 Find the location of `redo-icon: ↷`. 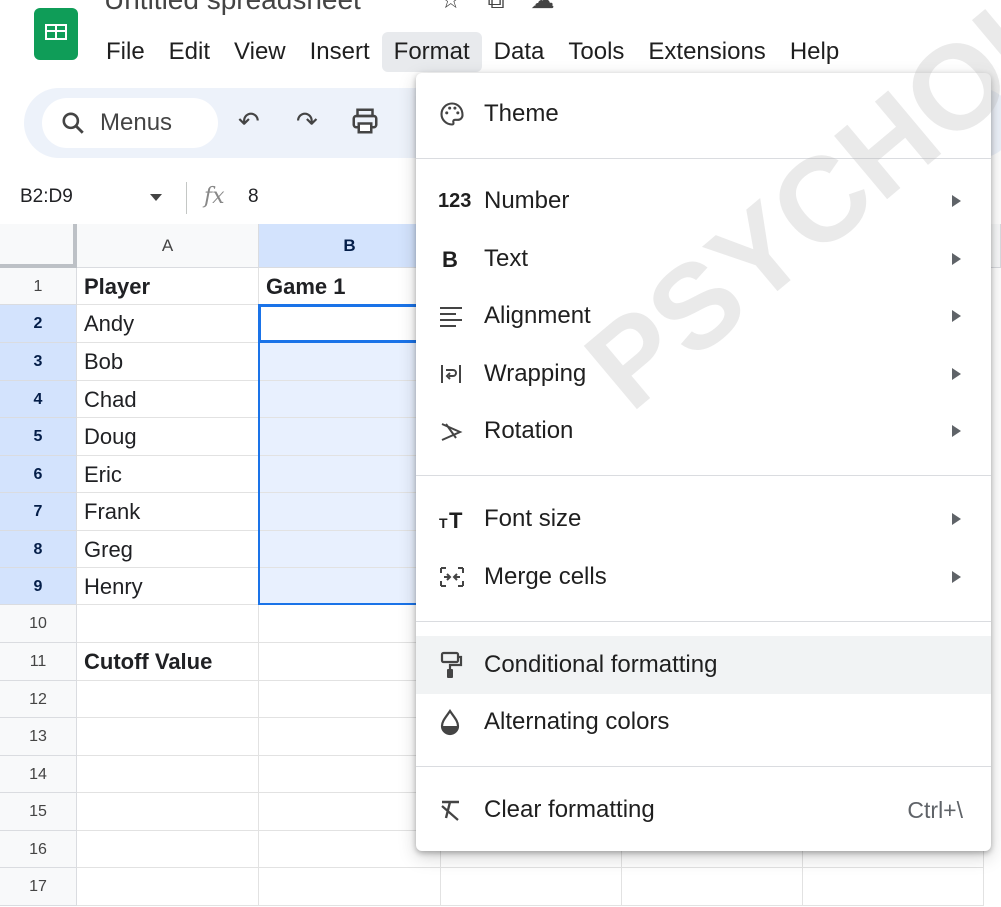

redo-icon: ↷ is located at coordinates (307, 121).